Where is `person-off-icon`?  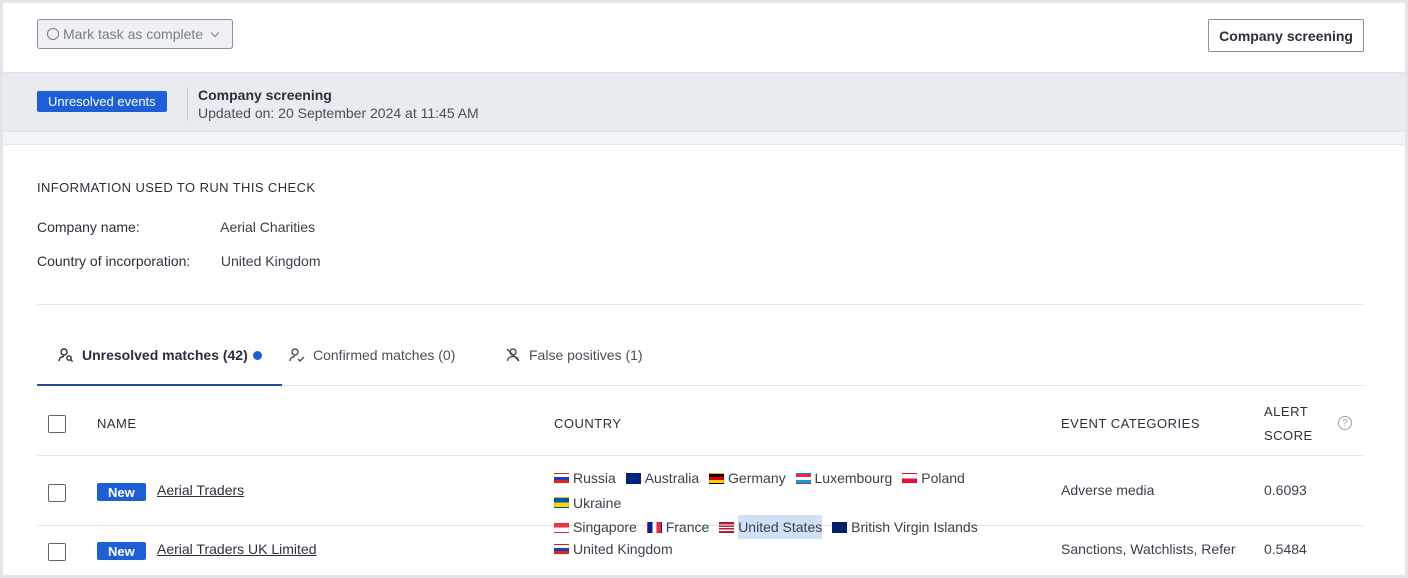 person-off-icon is located at coordinates (513, 355).